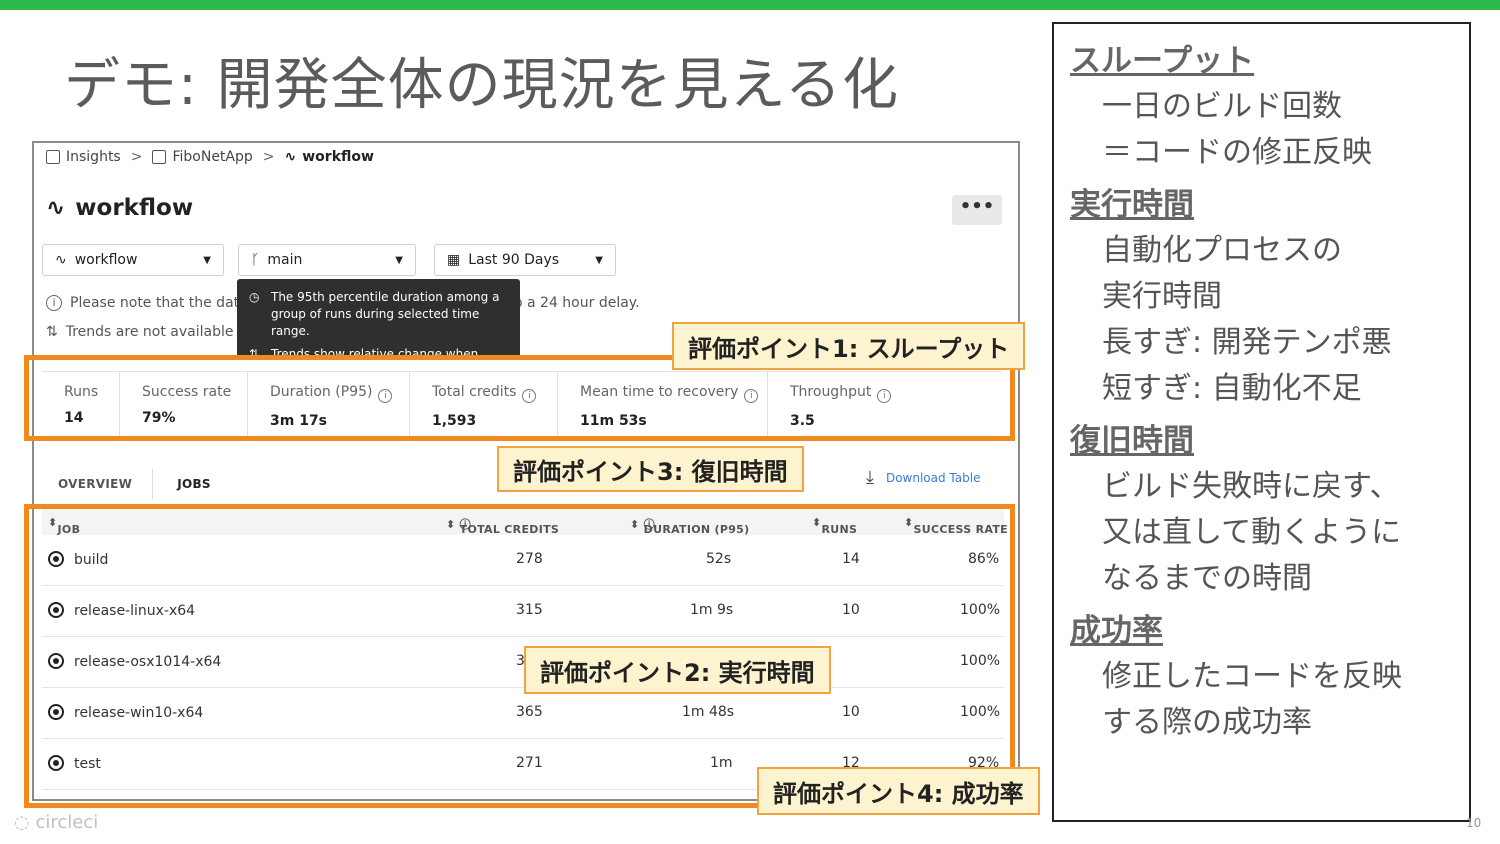 The height and width of the screenshot is (844, 1500). Describe the element at coordinates (802, 421) in the screenshot. I see `metric-value: 3.5` at that location.